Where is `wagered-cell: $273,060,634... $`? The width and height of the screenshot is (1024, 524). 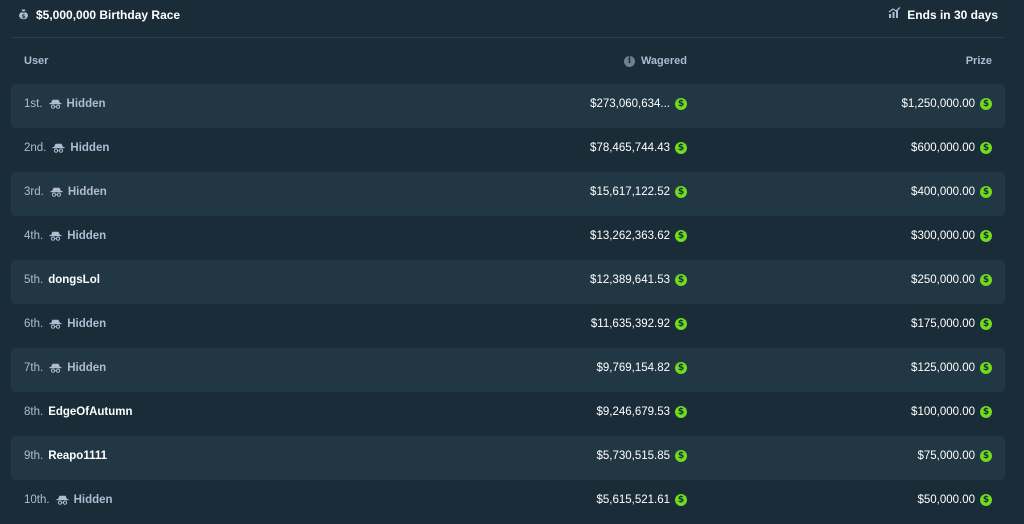 wagered-cell: $273,060,634... $ is located at coordinates (638, 104).